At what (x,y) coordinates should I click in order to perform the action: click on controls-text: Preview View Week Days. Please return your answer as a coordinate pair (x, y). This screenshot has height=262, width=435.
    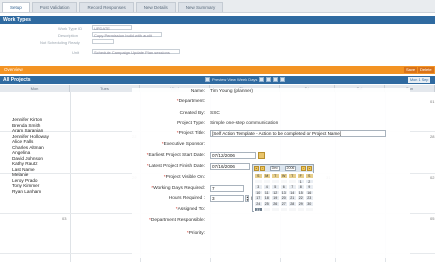
    Looking at the image, I should click on (235, 79).